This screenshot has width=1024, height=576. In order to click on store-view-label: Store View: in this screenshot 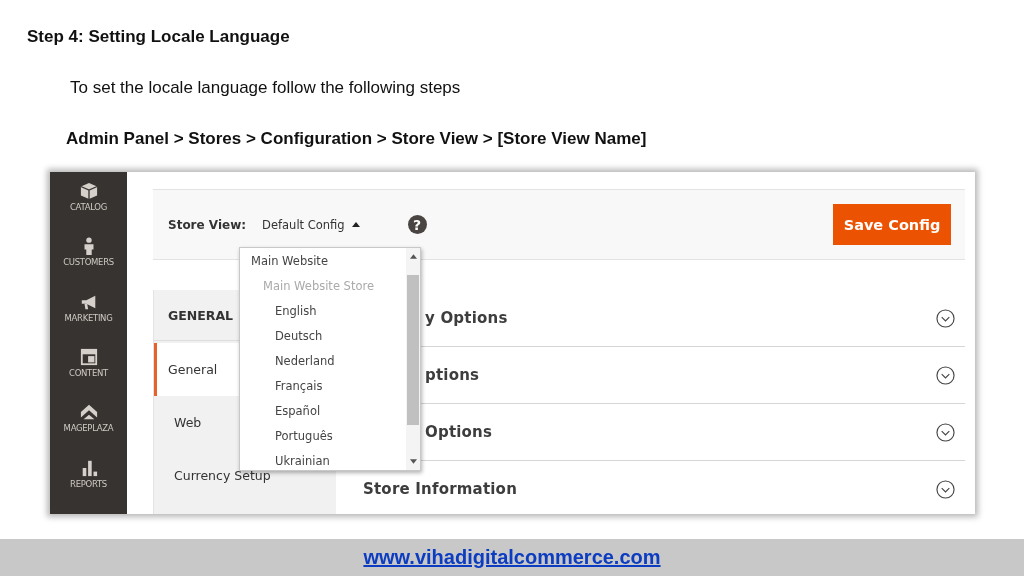, I will do `click(207, 224)`.